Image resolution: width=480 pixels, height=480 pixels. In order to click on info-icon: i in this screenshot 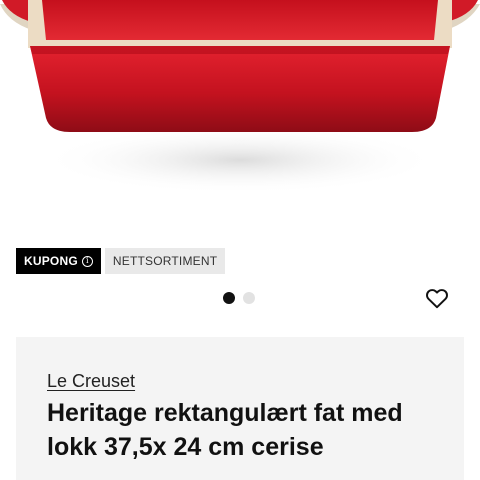, I will do `click(87, 261)`.